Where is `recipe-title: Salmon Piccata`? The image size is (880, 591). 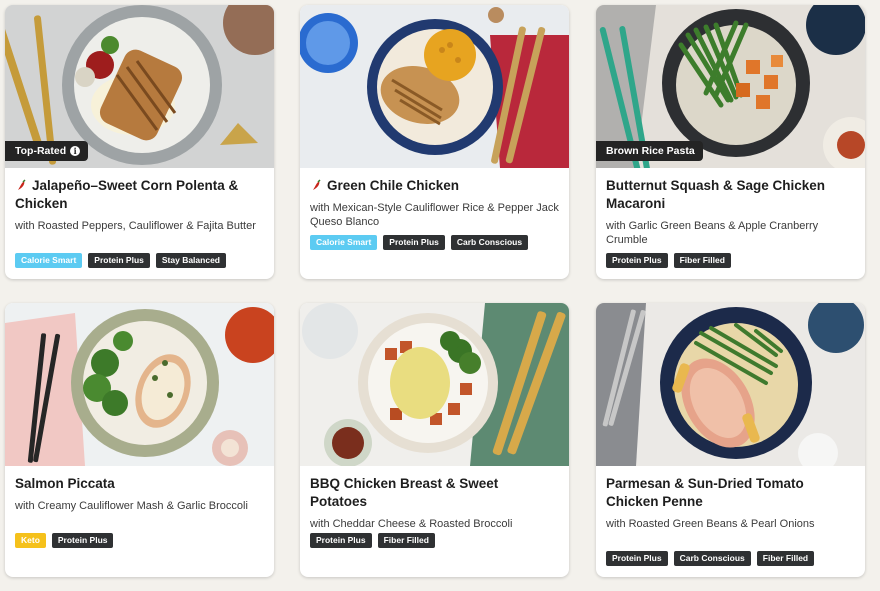 recipe-title: Salmon Piccata is located at coordinates (139, 484).